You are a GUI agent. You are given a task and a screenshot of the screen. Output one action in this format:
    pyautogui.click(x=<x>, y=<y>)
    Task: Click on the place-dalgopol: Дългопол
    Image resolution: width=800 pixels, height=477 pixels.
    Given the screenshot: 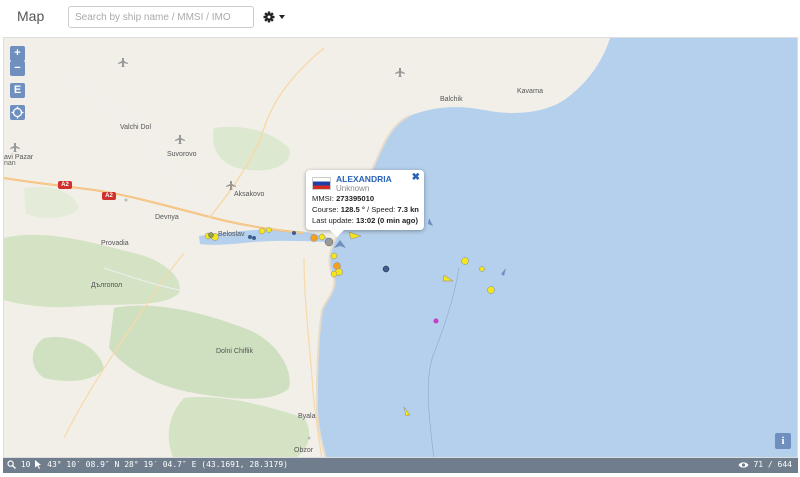 What is the action you would take?
    pyautogui.click(x=107, y=285)
    